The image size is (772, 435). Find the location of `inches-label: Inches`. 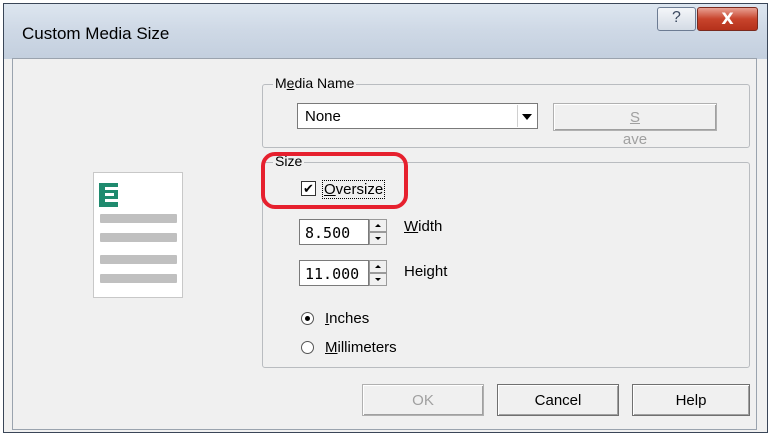

inches-label: Inches is located at coordinates (347, 318).